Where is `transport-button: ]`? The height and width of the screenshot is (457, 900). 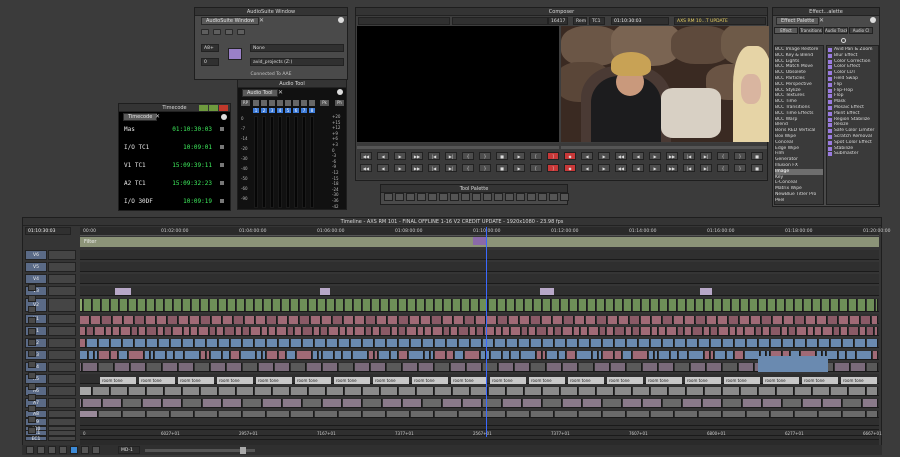 transport-button: ] is located at coordinates (553, 156).